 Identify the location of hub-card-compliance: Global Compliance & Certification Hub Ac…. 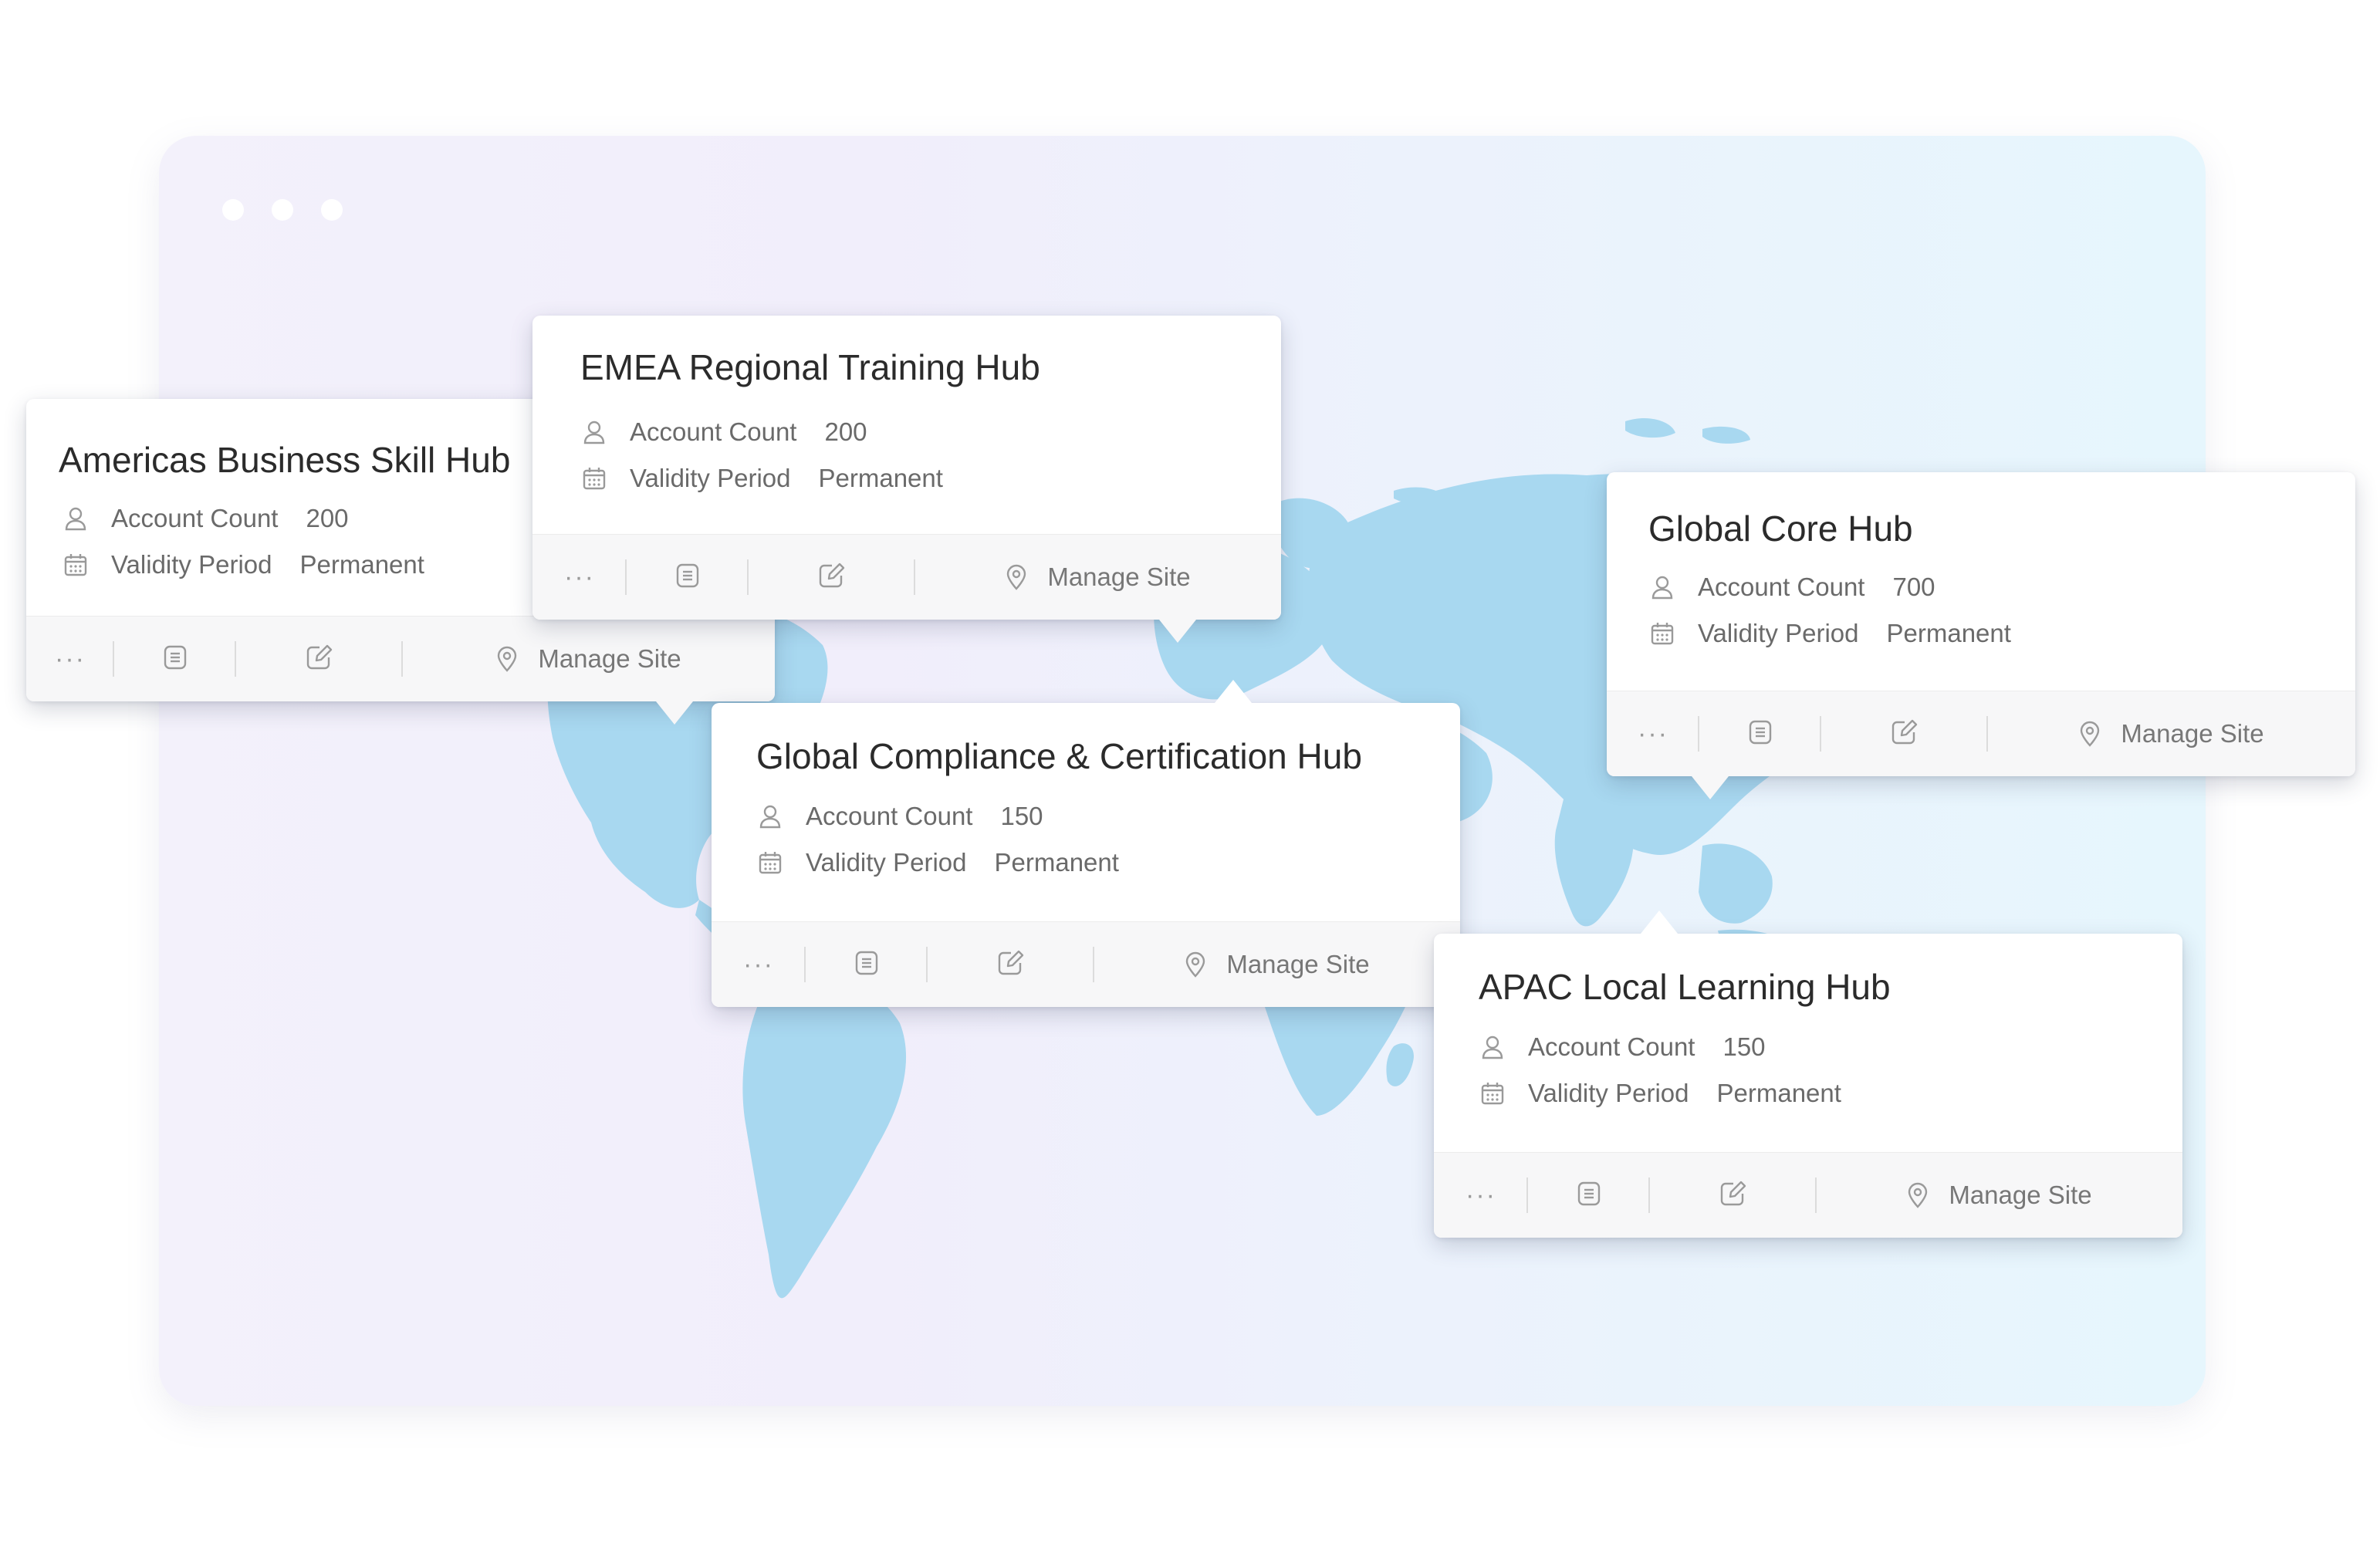
(1086, 843).